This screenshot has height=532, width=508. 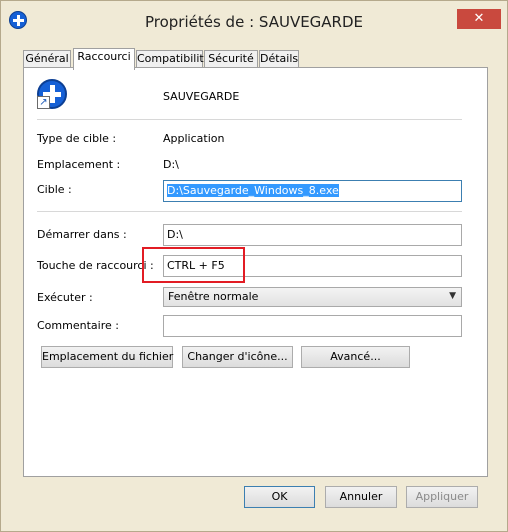 I want to click on chevron-down-icon: ▼, so click(x=452, y=296).